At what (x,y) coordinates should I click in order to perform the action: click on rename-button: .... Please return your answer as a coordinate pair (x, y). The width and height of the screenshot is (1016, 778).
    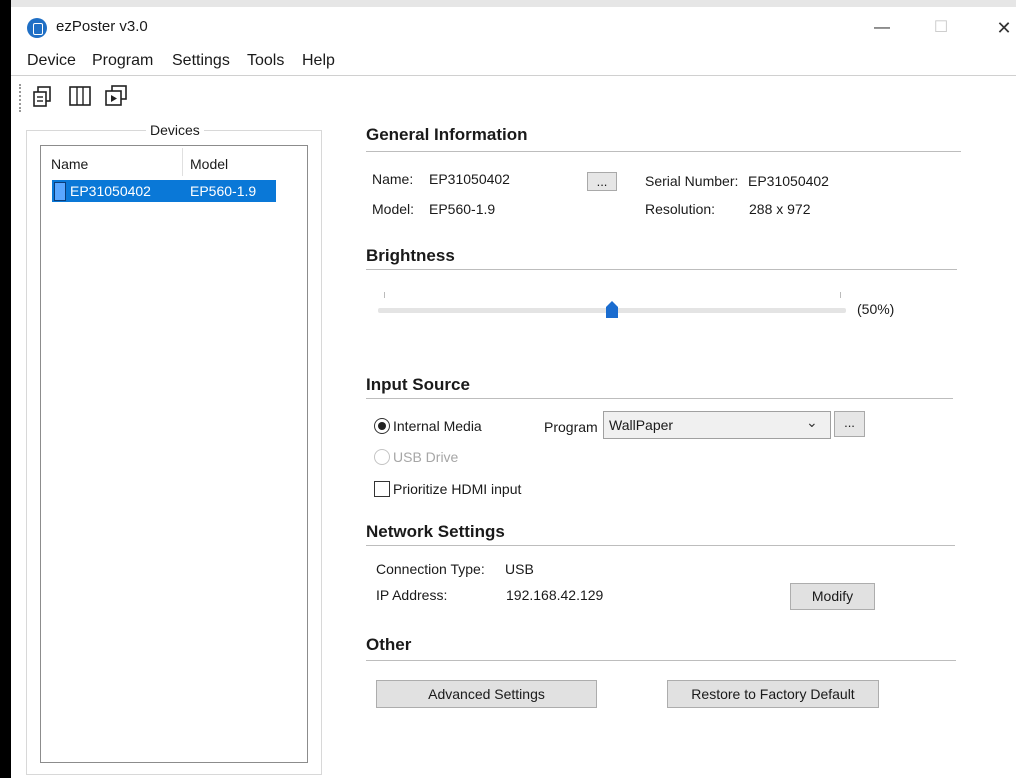
    Looking at the image, I should click on (602, 181).